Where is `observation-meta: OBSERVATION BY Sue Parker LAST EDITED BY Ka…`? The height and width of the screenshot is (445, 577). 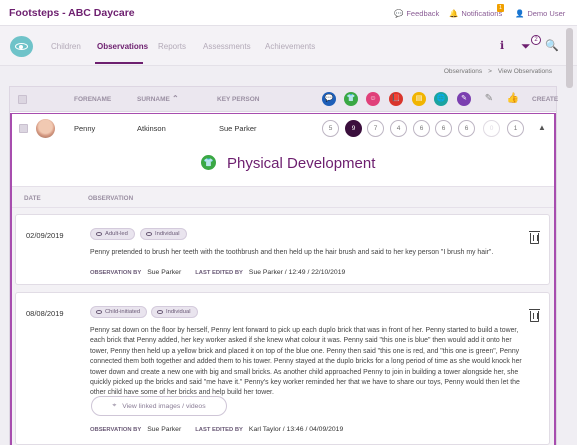
observation-meta: OBSERVATION BY Sue Parker LAST EDITED BY Ka… is located at coordinates (216, 429).